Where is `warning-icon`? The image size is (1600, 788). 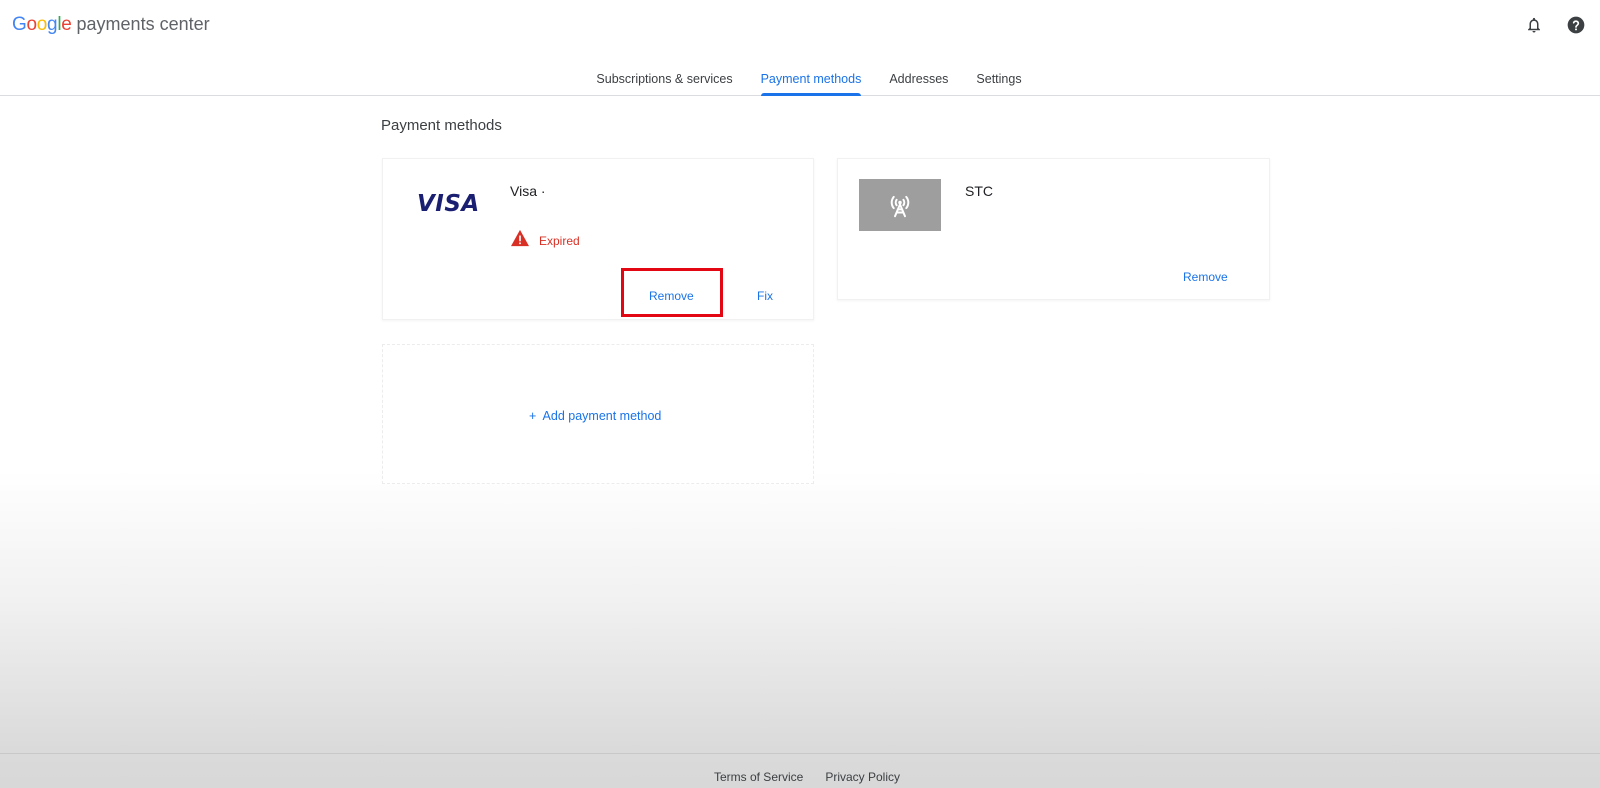 warning-icon is located at coordinates (520, 240).